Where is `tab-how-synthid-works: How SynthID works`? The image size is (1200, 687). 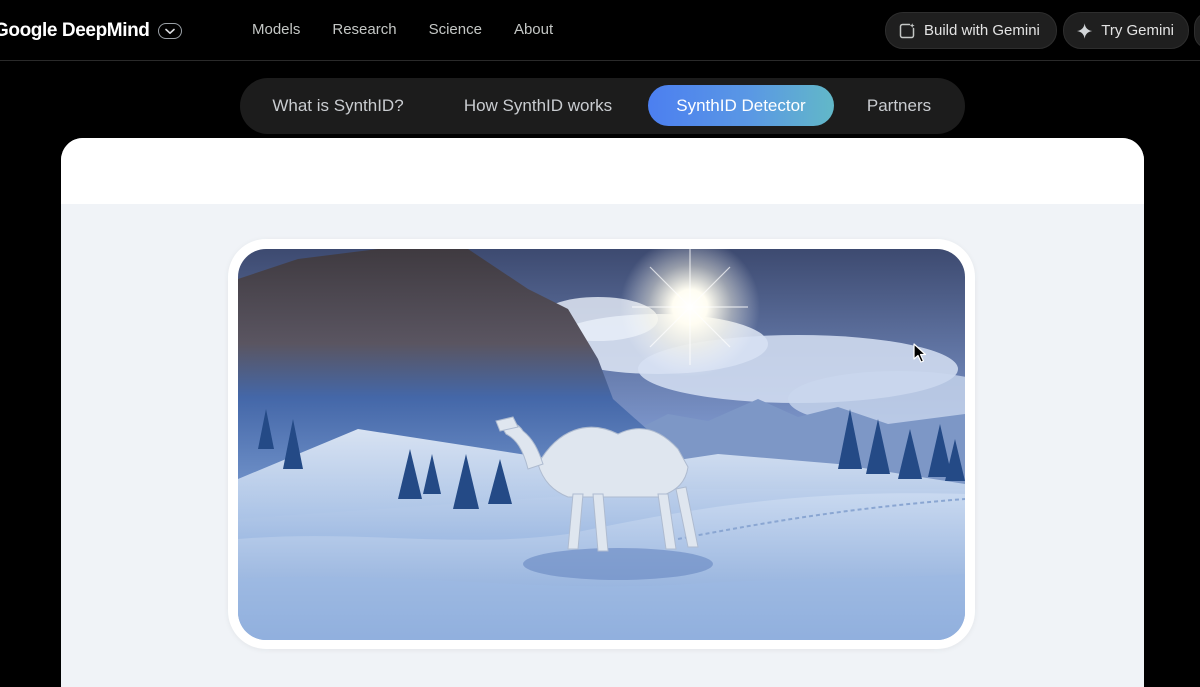
tab-how-synthid-works: How SynthID works is located at coordinates (538, 105).